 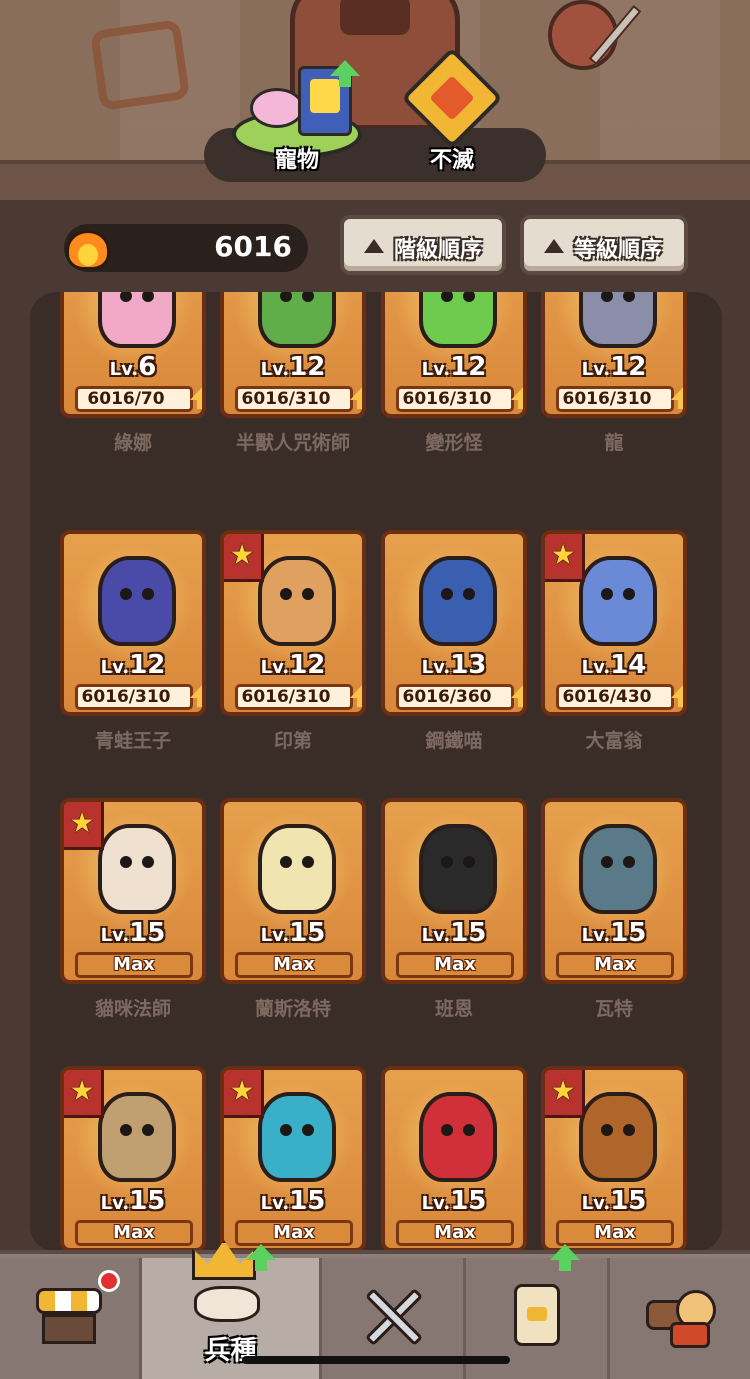 I want to click on cloth-icon, so click(x=227, y=1304).